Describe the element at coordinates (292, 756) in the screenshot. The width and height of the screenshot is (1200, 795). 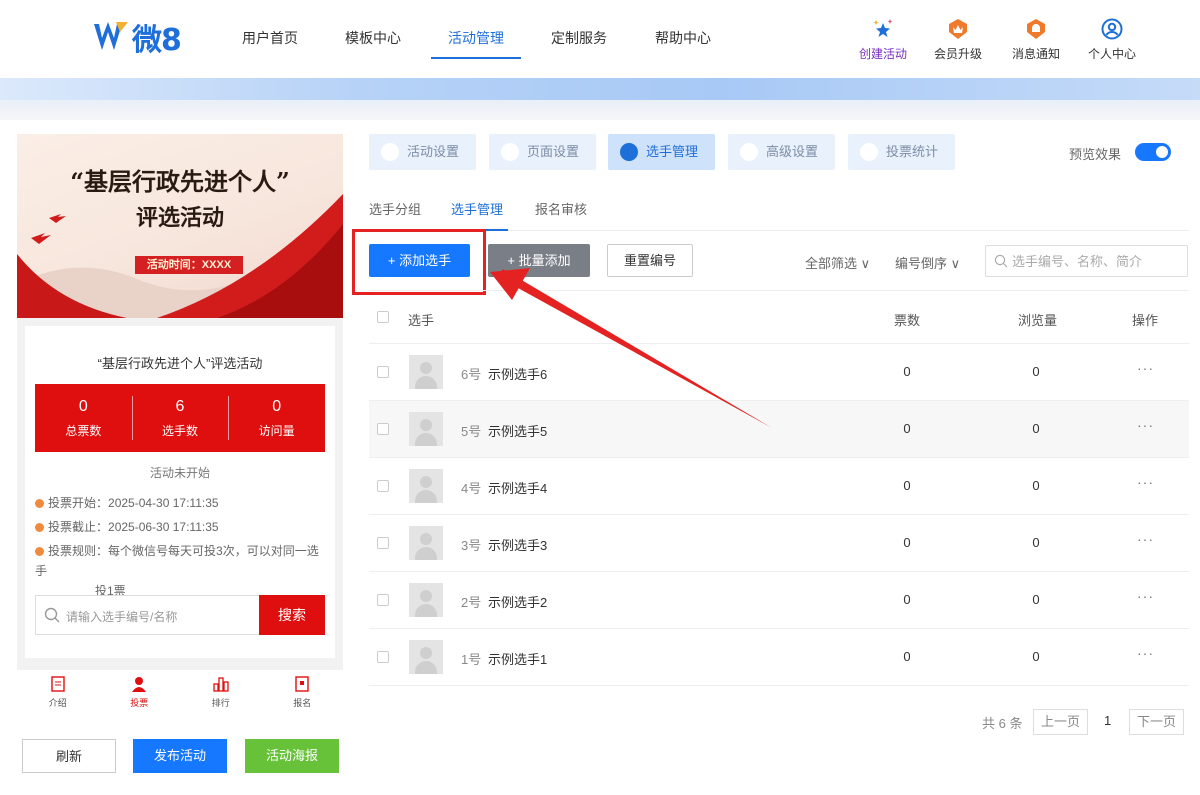
I see `activity-poster-button: 活动海报` at that location.